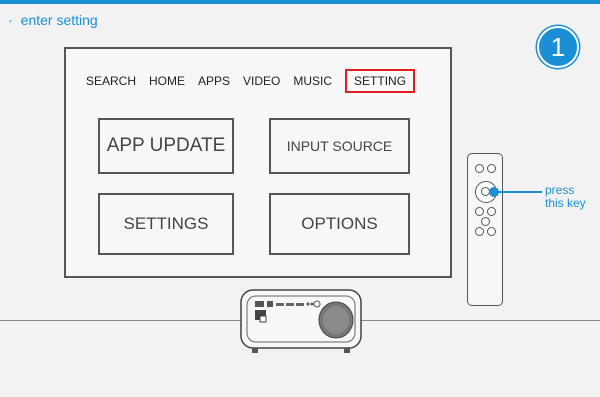 The height and width of the screenshot is (397, 600). What do you see at coordinates (312, 81) in the screenshot?
I see `menu-item-music: MUSIC` at bounding box center [312, 81].